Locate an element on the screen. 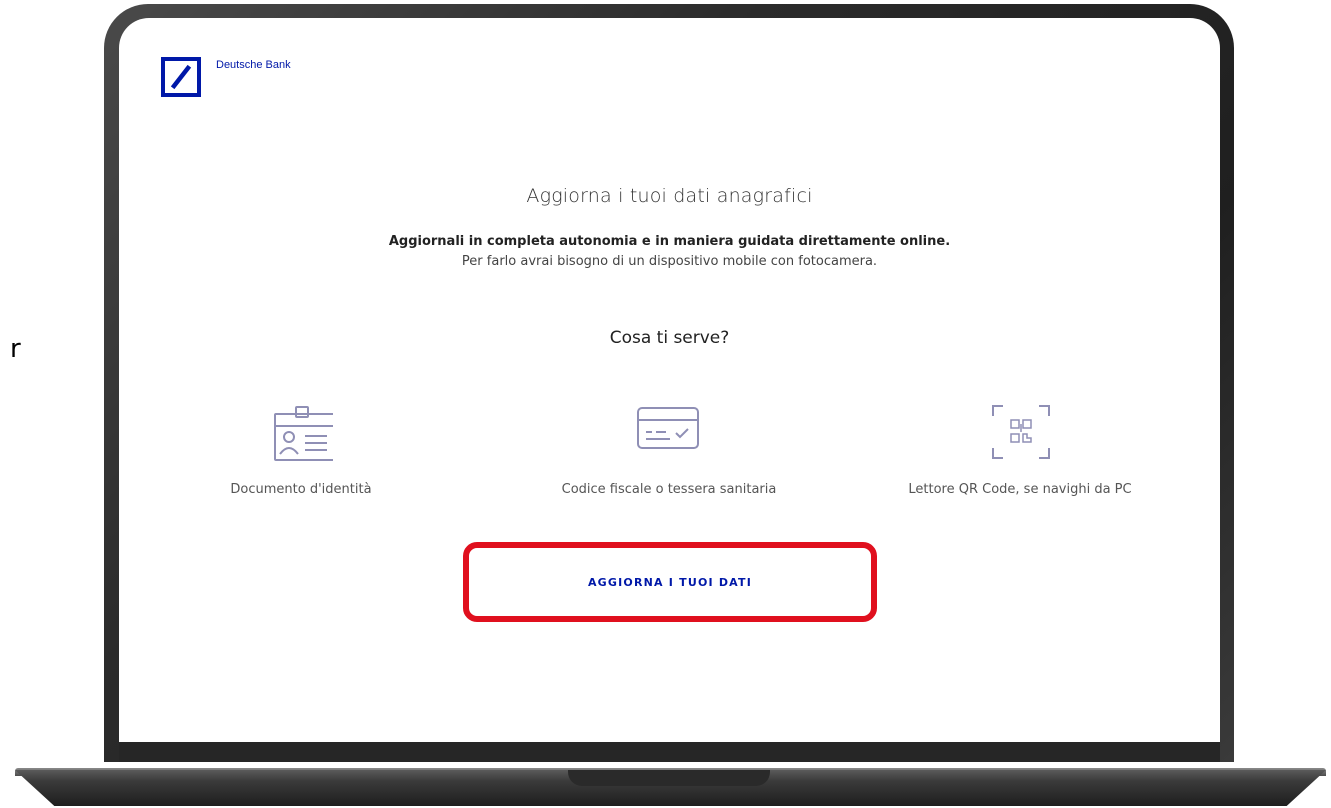  laptop-notch is located at coordinates (669, 778).